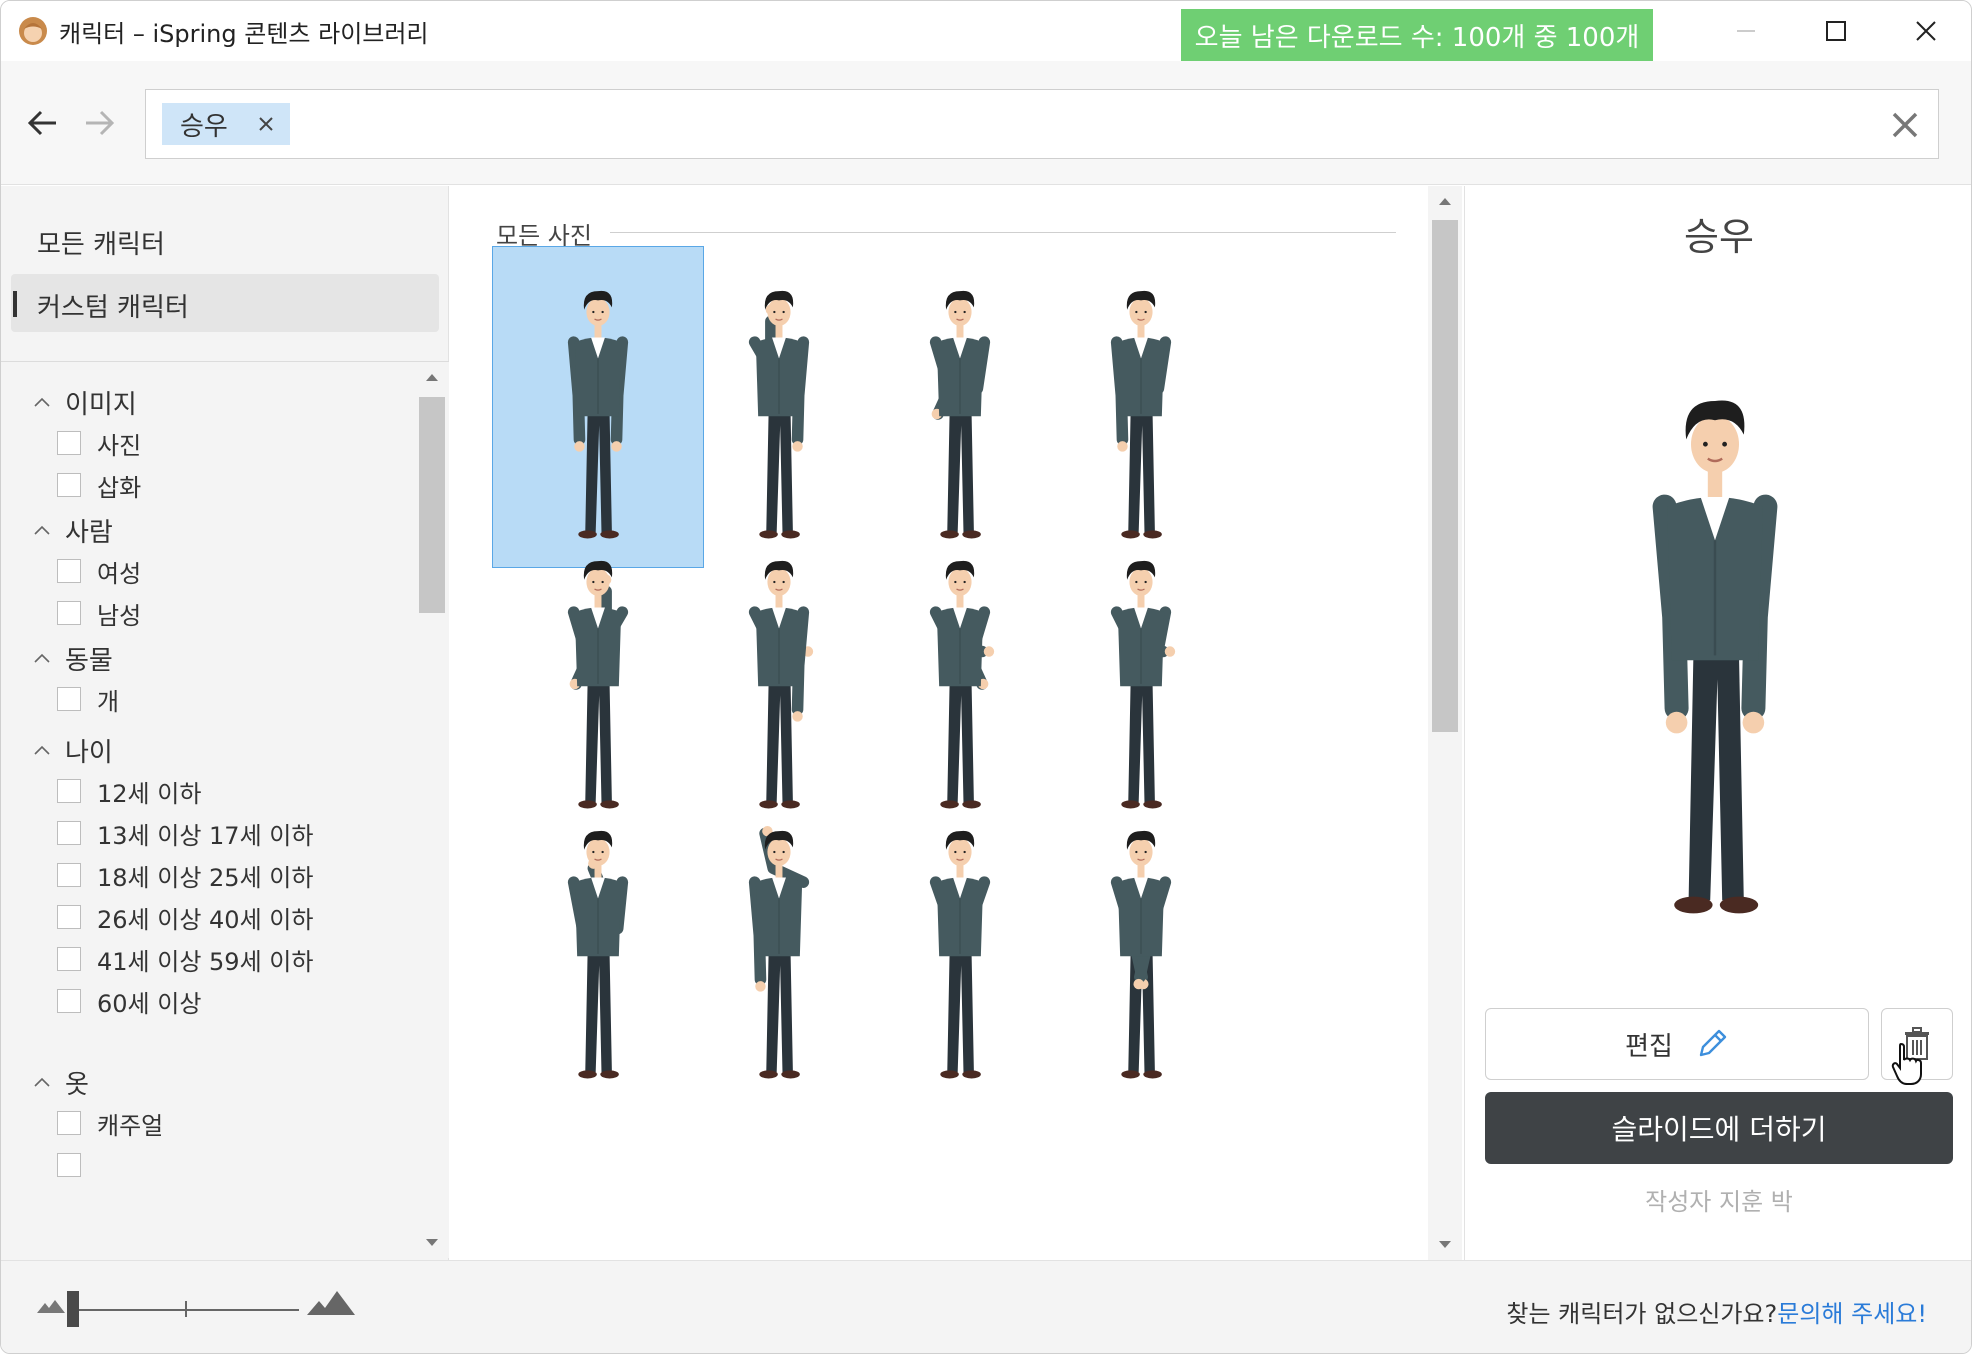 The width and height of the screenshot is (1972, 1354). What do you see at coordinates (101, 242) in the screenshot?
I see `category-all-characters: 모든 캐릭터` at bounding box center [101, 242].